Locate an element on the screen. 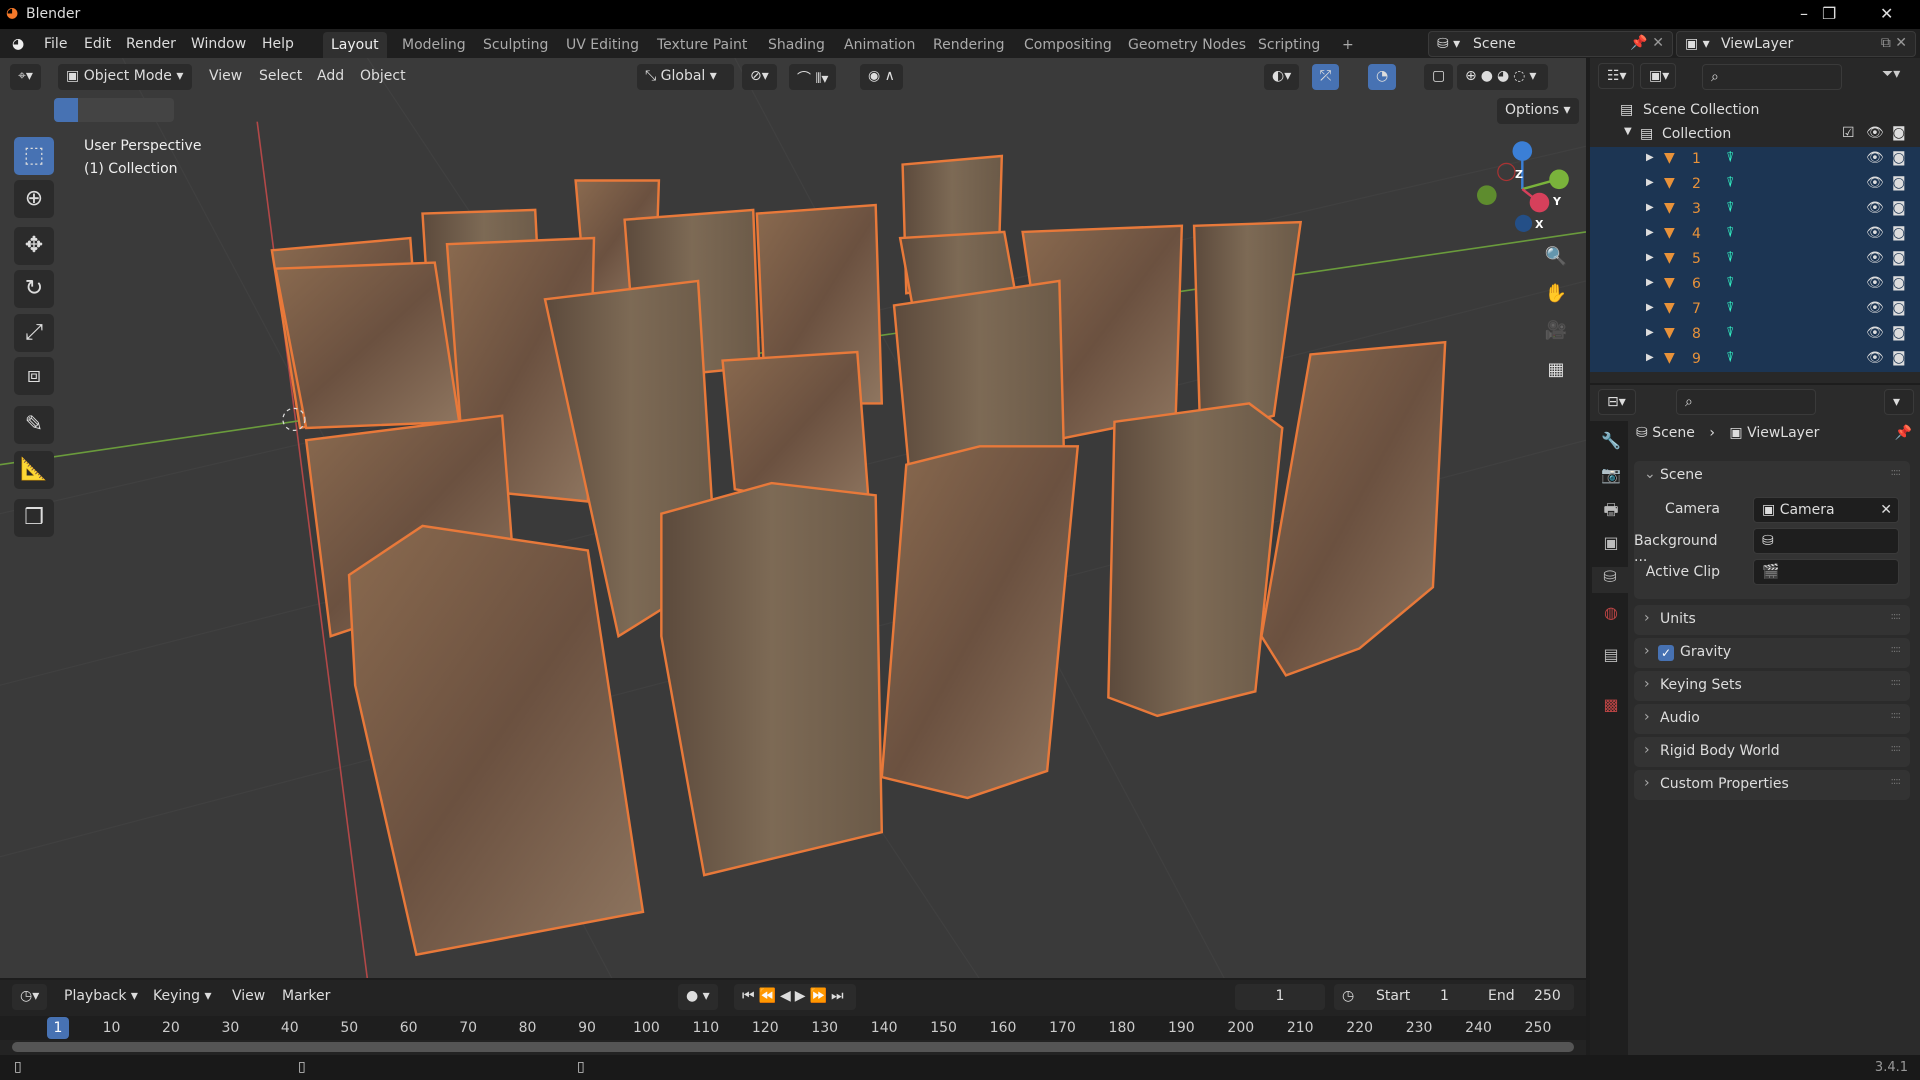 The image size is (1920, 1080). outliner-object-row: ▶ ▼ 9 ⍒ 👁 ◙ is located at coordinates (1755, 359).